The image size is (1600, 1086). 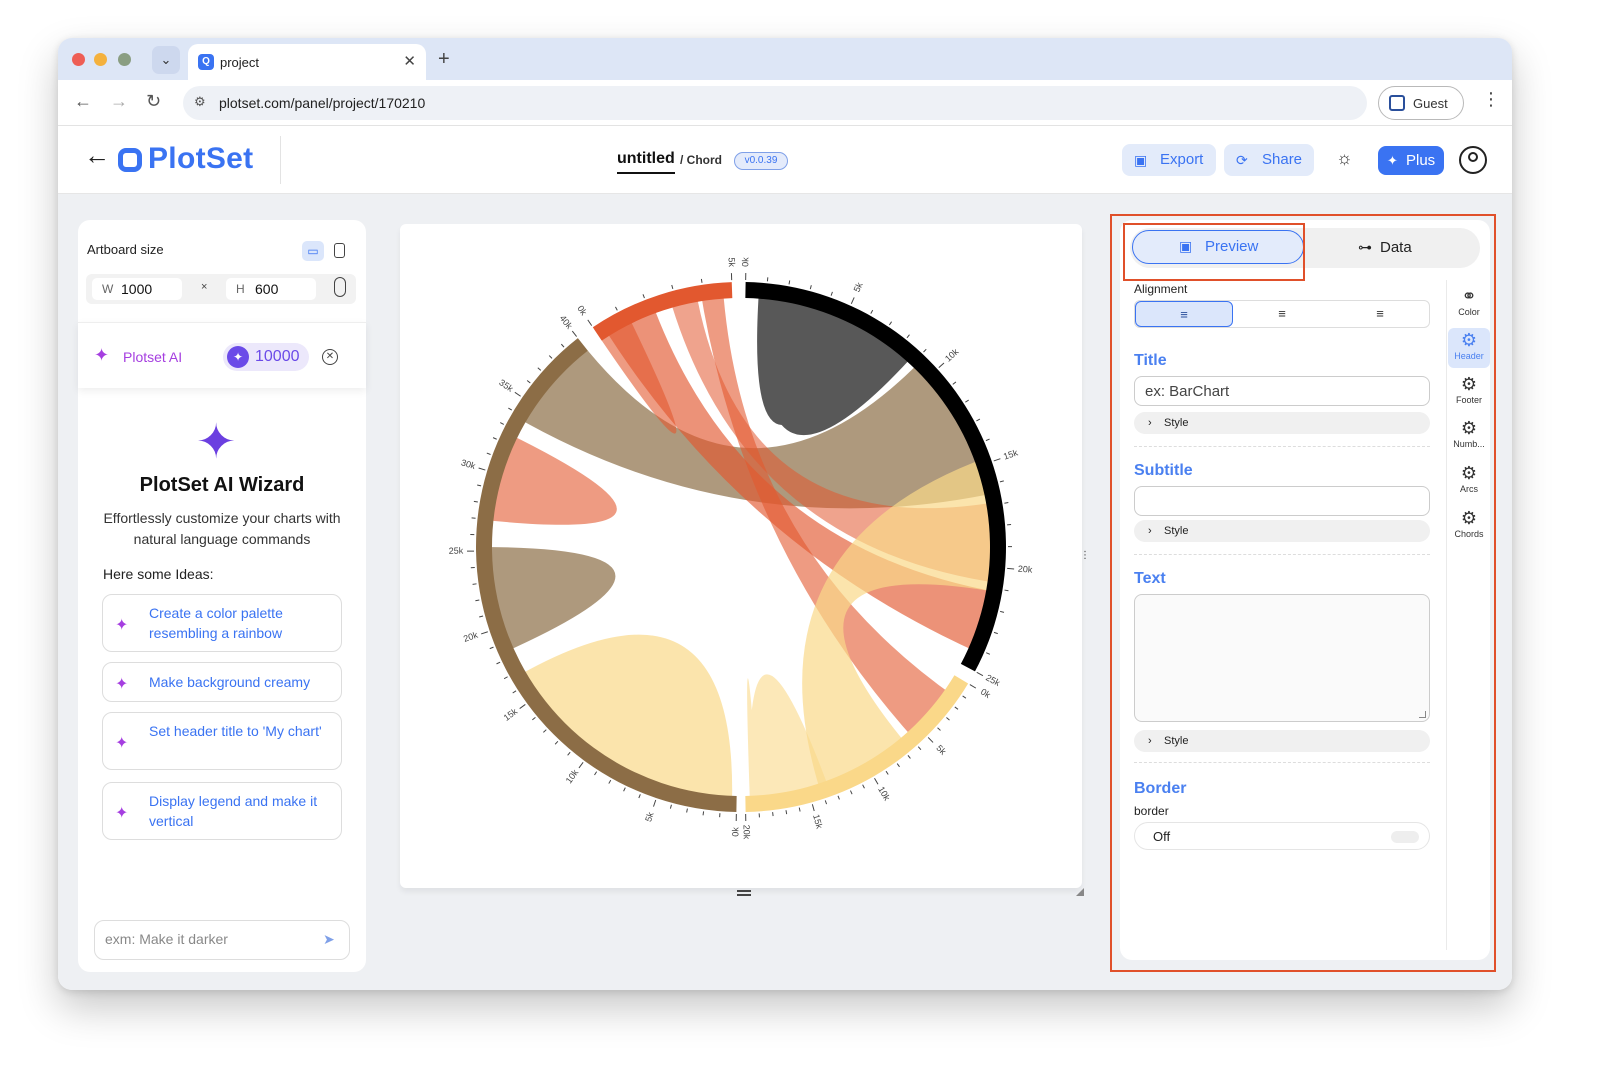 What do you see at coordinates (646, 162) in the screenshot?
I see `project-name: untitled` at bounding box center [646, 162].